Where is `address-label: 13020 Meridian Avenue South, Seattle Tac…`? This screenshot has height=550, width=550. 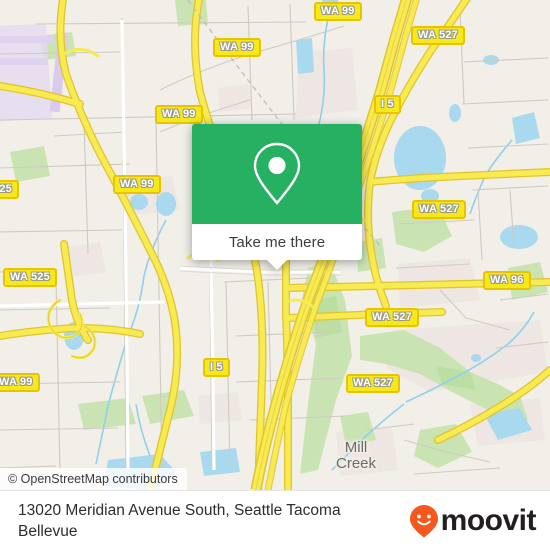
address-label: 13020 Meridian Avenue South, Seattle Tac… is located at coordinates (179, 520).